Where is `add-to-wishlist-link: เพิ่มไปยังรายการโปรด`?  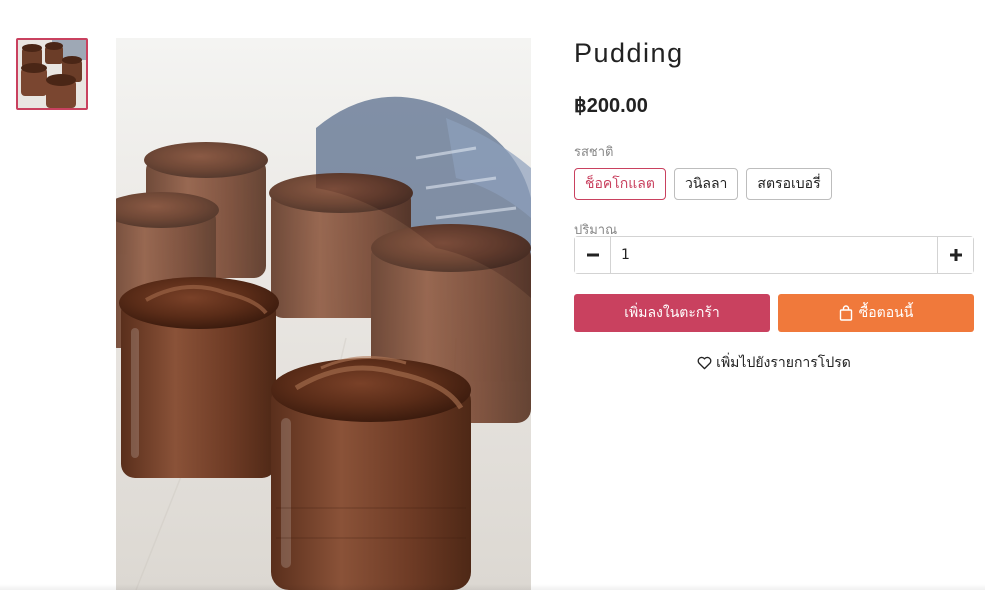 add-to-wishlist-link: เพิ่มไปยังรายการโปรด is located at coordinates (774, 363).